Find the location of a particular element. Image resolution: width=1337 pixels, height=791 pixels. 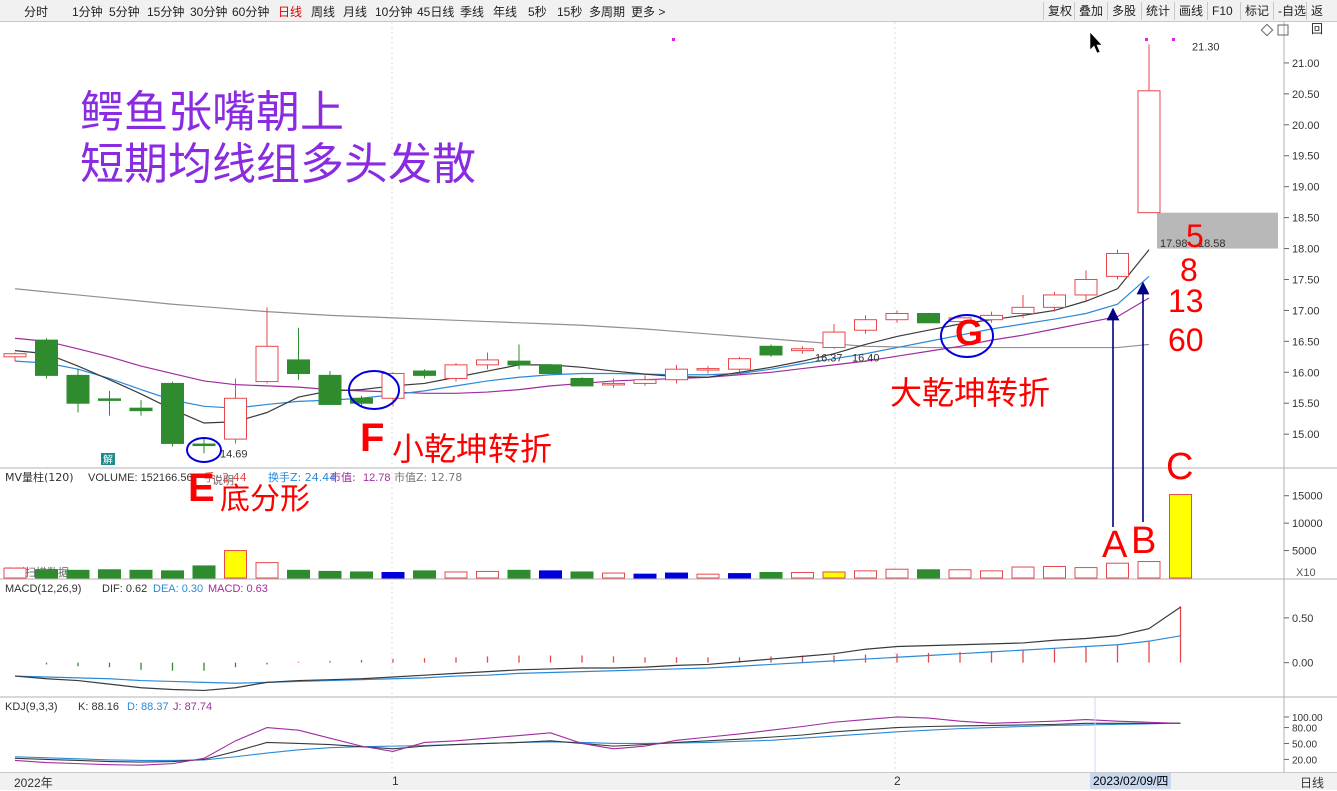

period-5: 60分钟 is located at coordinates (250, 11).